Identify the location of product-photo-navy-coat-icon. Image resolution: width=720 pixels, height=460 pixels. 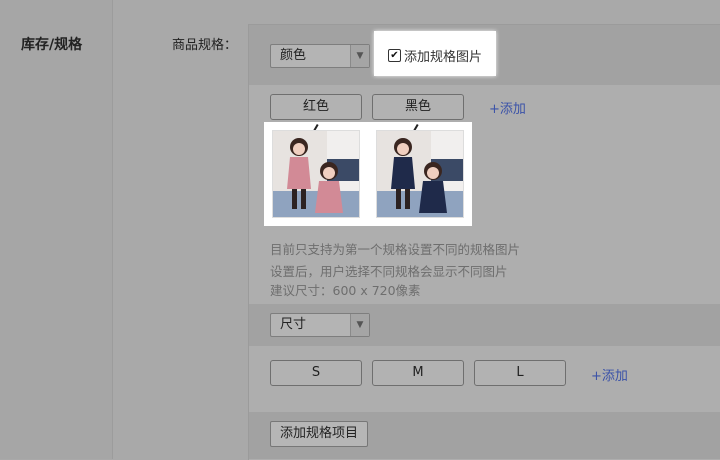
(420, 174).